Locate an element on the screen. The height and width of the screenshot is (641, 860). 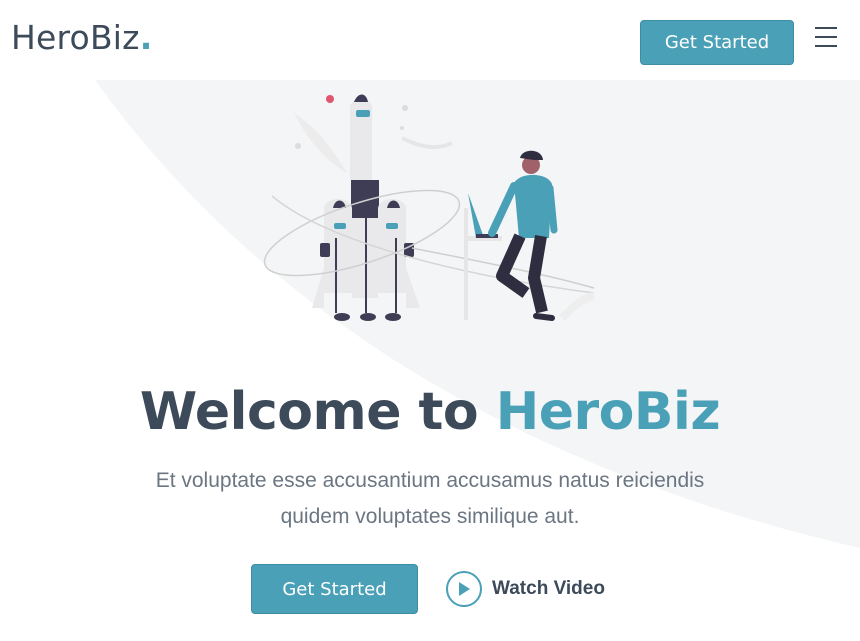
logo: HeroBiz. is located at coordinates (81, 37).